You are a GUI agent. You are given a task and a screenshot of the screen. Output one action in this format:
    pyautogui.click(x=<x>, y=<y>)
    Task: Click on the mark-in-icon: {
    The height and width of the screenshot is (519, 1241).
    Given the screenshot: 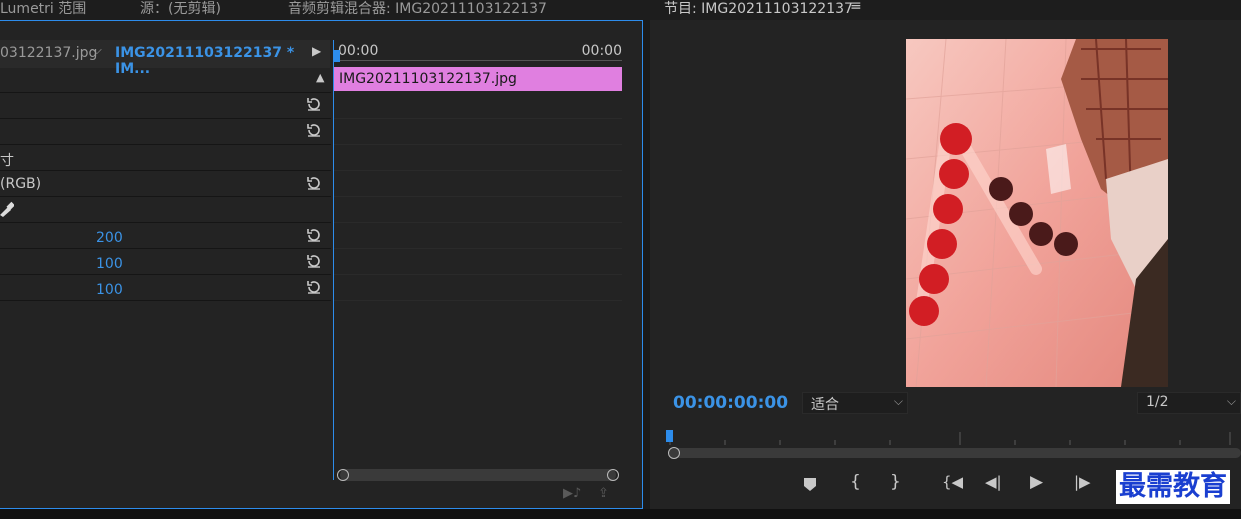 What is the action you would take?
    pyautogui.click(x=855, y=482)
    